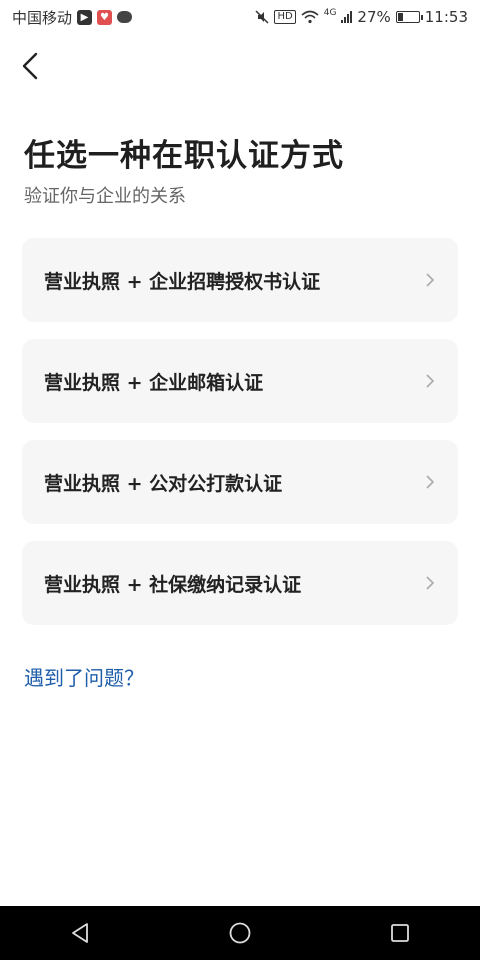 The width and height of the screenshot is (480, 960). I want to click on back-arrow-icon, so click(30, 66).